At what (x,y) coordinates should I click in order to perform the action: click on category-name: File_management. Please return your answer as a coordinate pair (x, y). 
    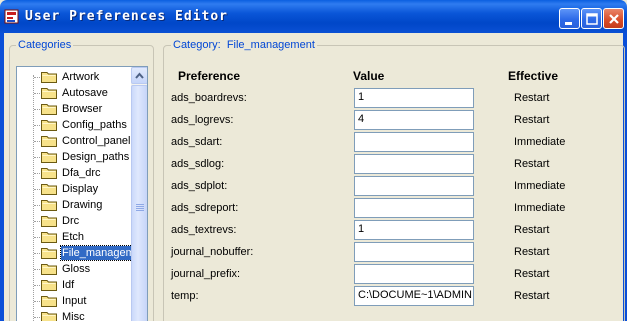
    Looking at the image, I should click on (270, 45).